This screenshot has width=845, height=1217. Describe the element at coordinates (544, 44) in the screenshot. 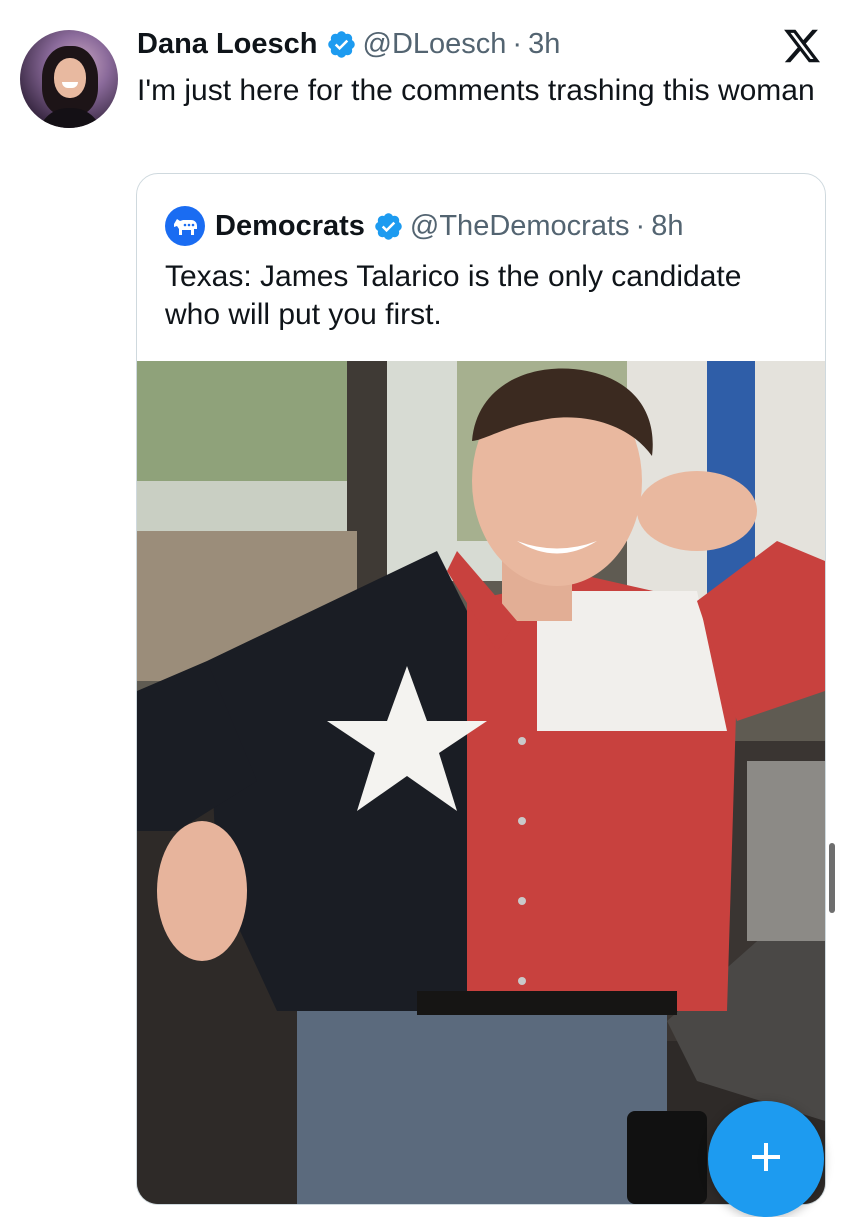

I see `tweet-timestamp: 3h` at that location.